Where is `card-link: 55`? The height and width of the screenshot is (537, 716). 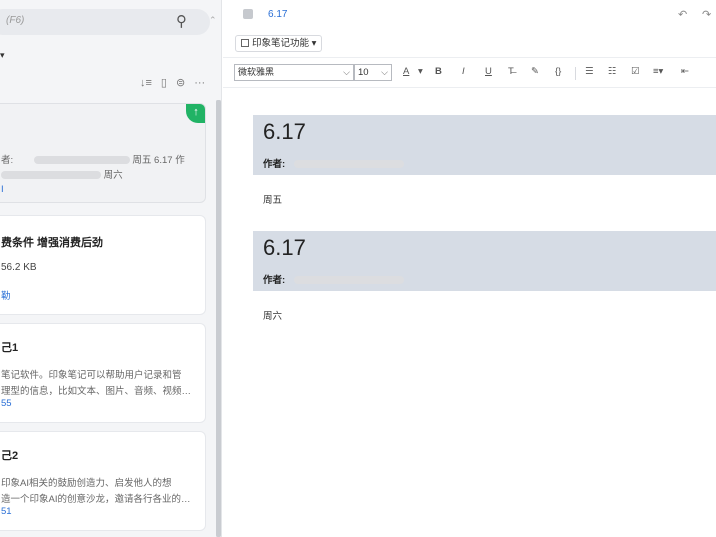
card-link: 55 is located at coordinates (6, 403).